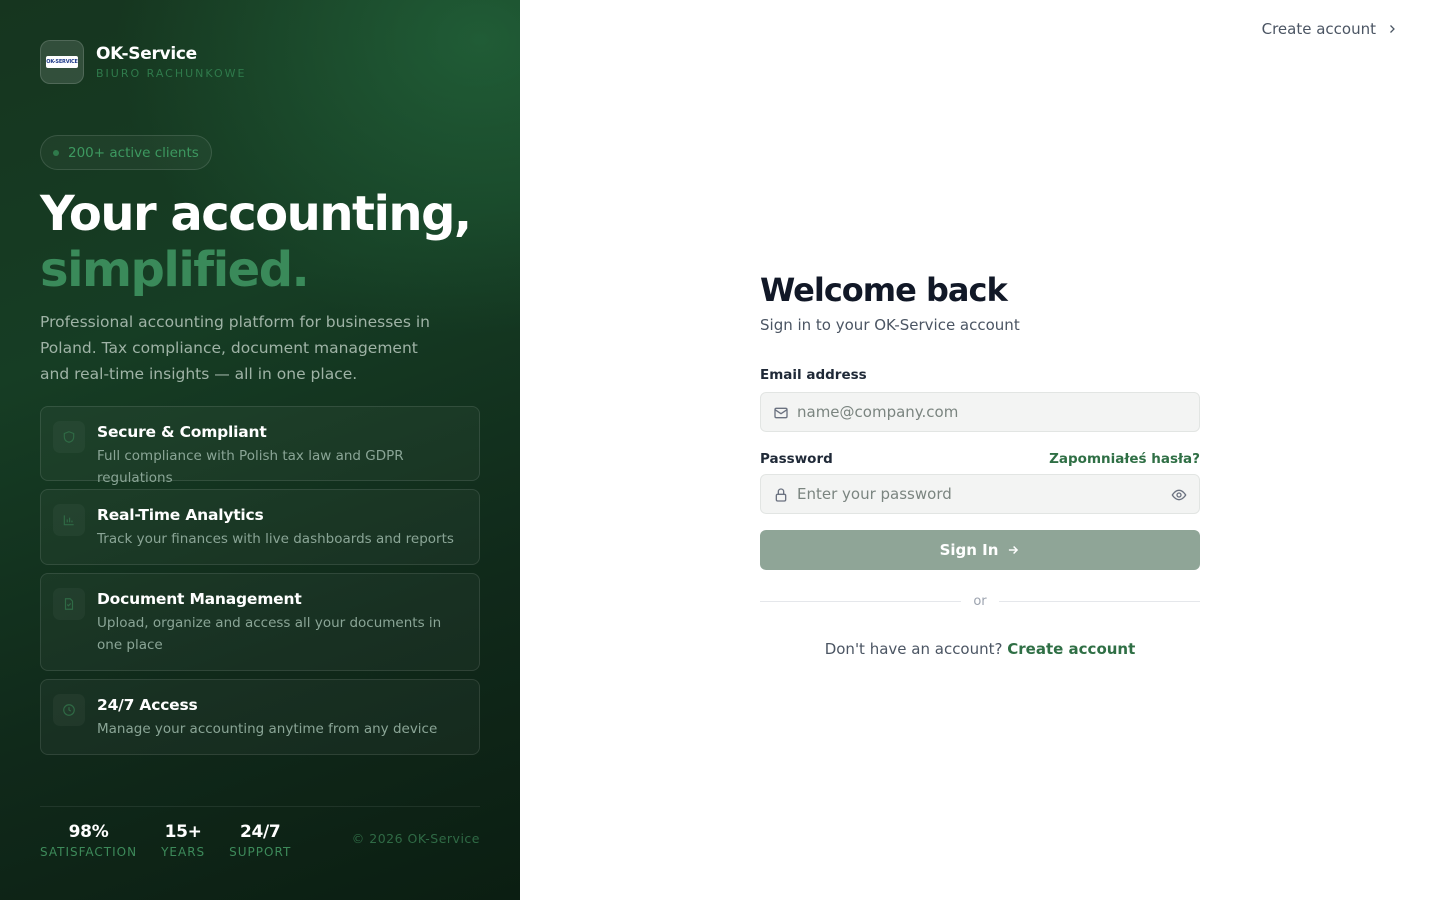 The image size is (1440, 900). I want to click on sign-in-label: Sign In, so click(969, 550).